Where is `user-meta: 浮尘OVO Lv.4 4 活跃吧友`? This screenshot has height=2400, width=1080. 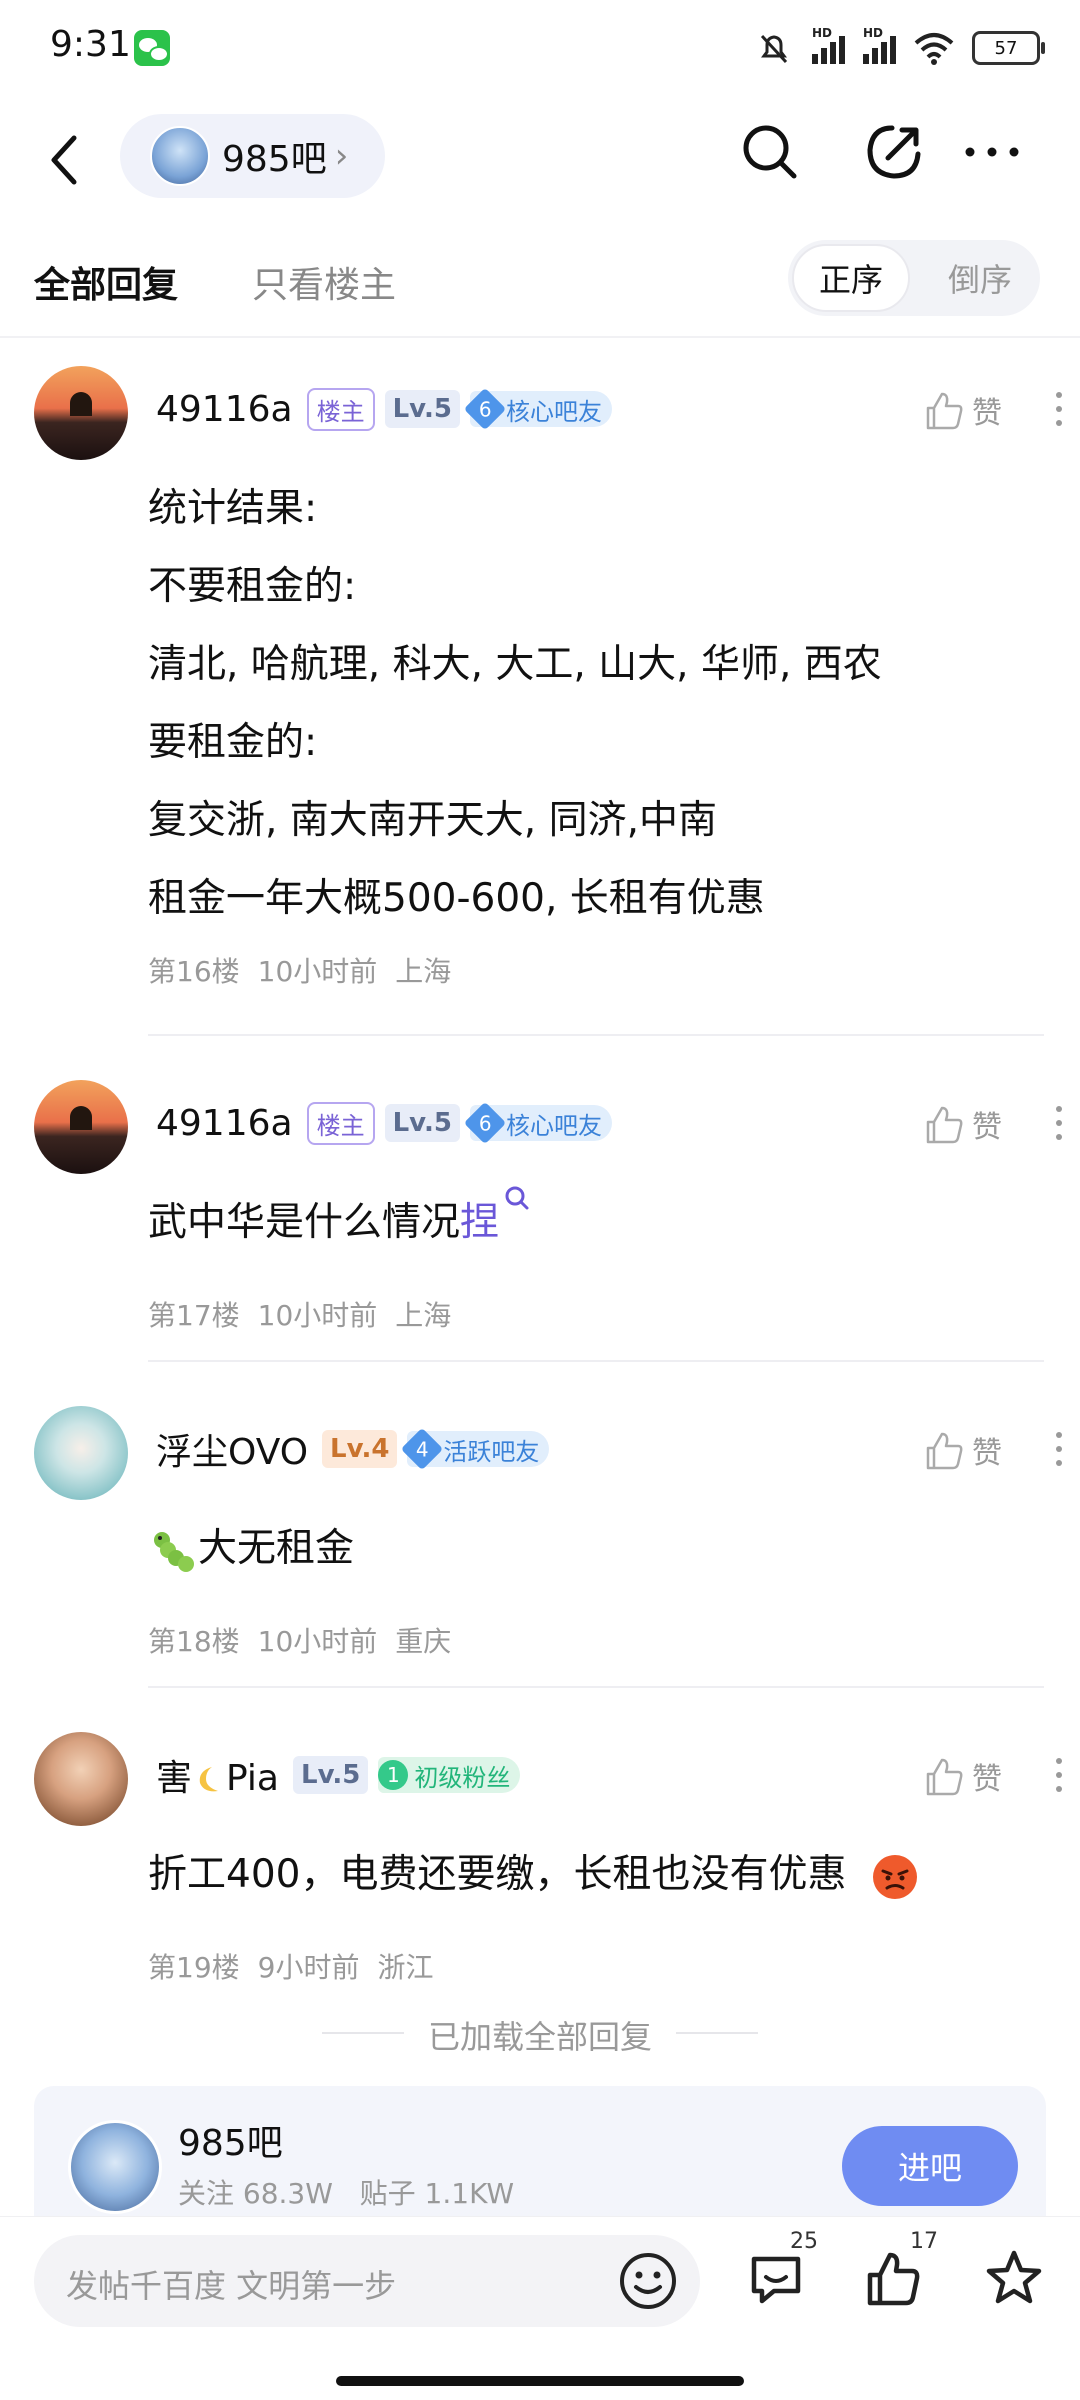
user-meta: 浮尘OVO Lv.4 4 活跃吧友 is located at coordinates (353, 1449).